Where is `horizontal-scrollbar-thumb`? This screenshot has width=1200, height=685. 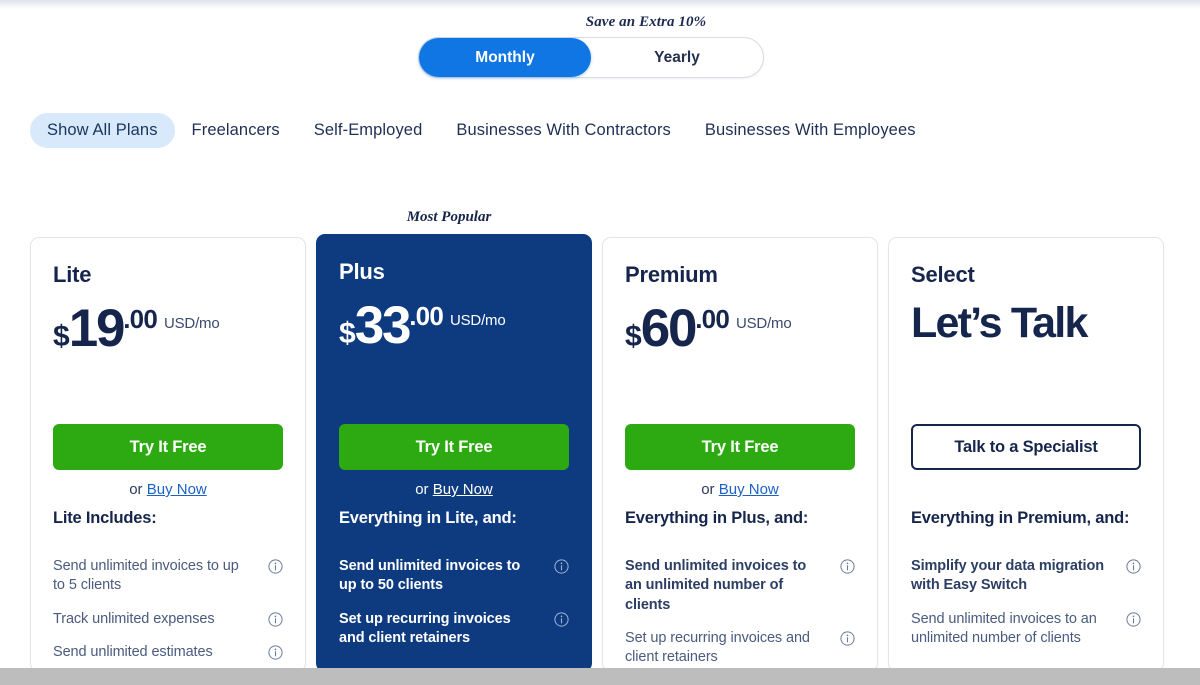
horizontal-scrollbar-thumb is located at coordinates (600, 676).